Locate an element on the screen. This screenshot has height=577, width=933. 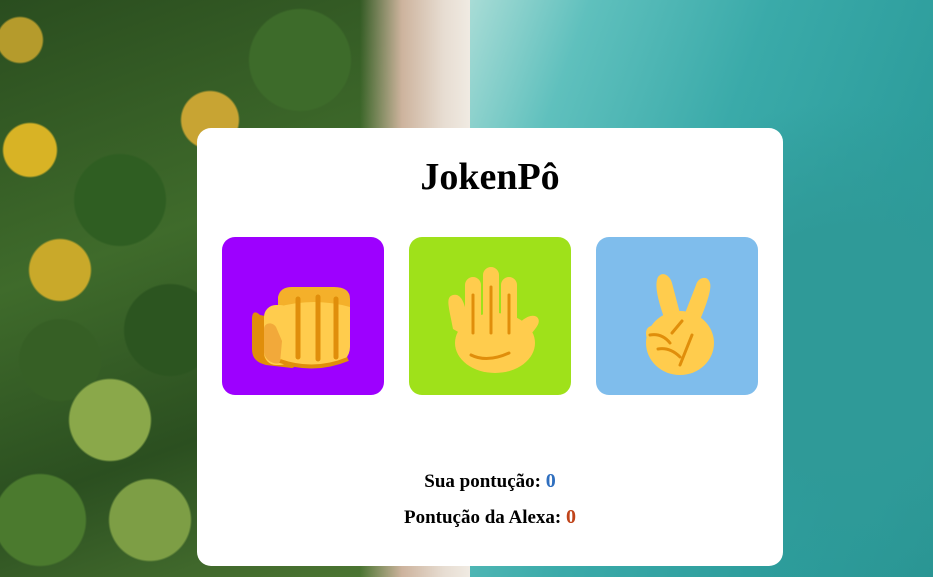
paper-button is located at coordinates (490, 316).